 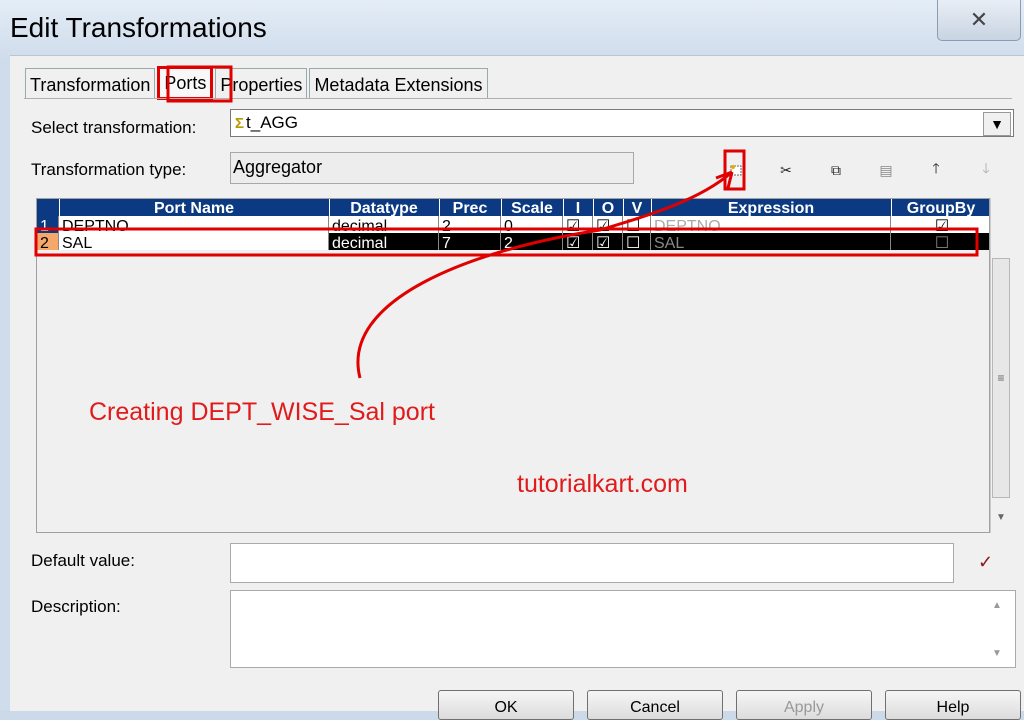 I want to click on tab-ports: Ports, so click(x=185, y=83).